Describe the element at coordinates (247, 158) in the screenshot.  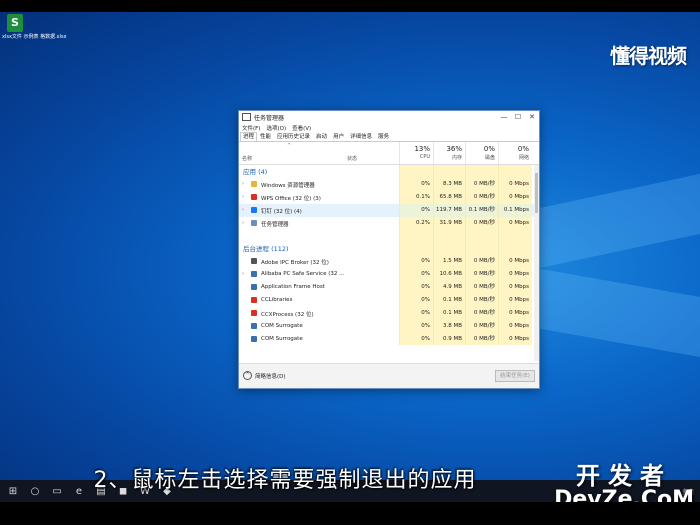
I see `column-name: 名称` at that location.